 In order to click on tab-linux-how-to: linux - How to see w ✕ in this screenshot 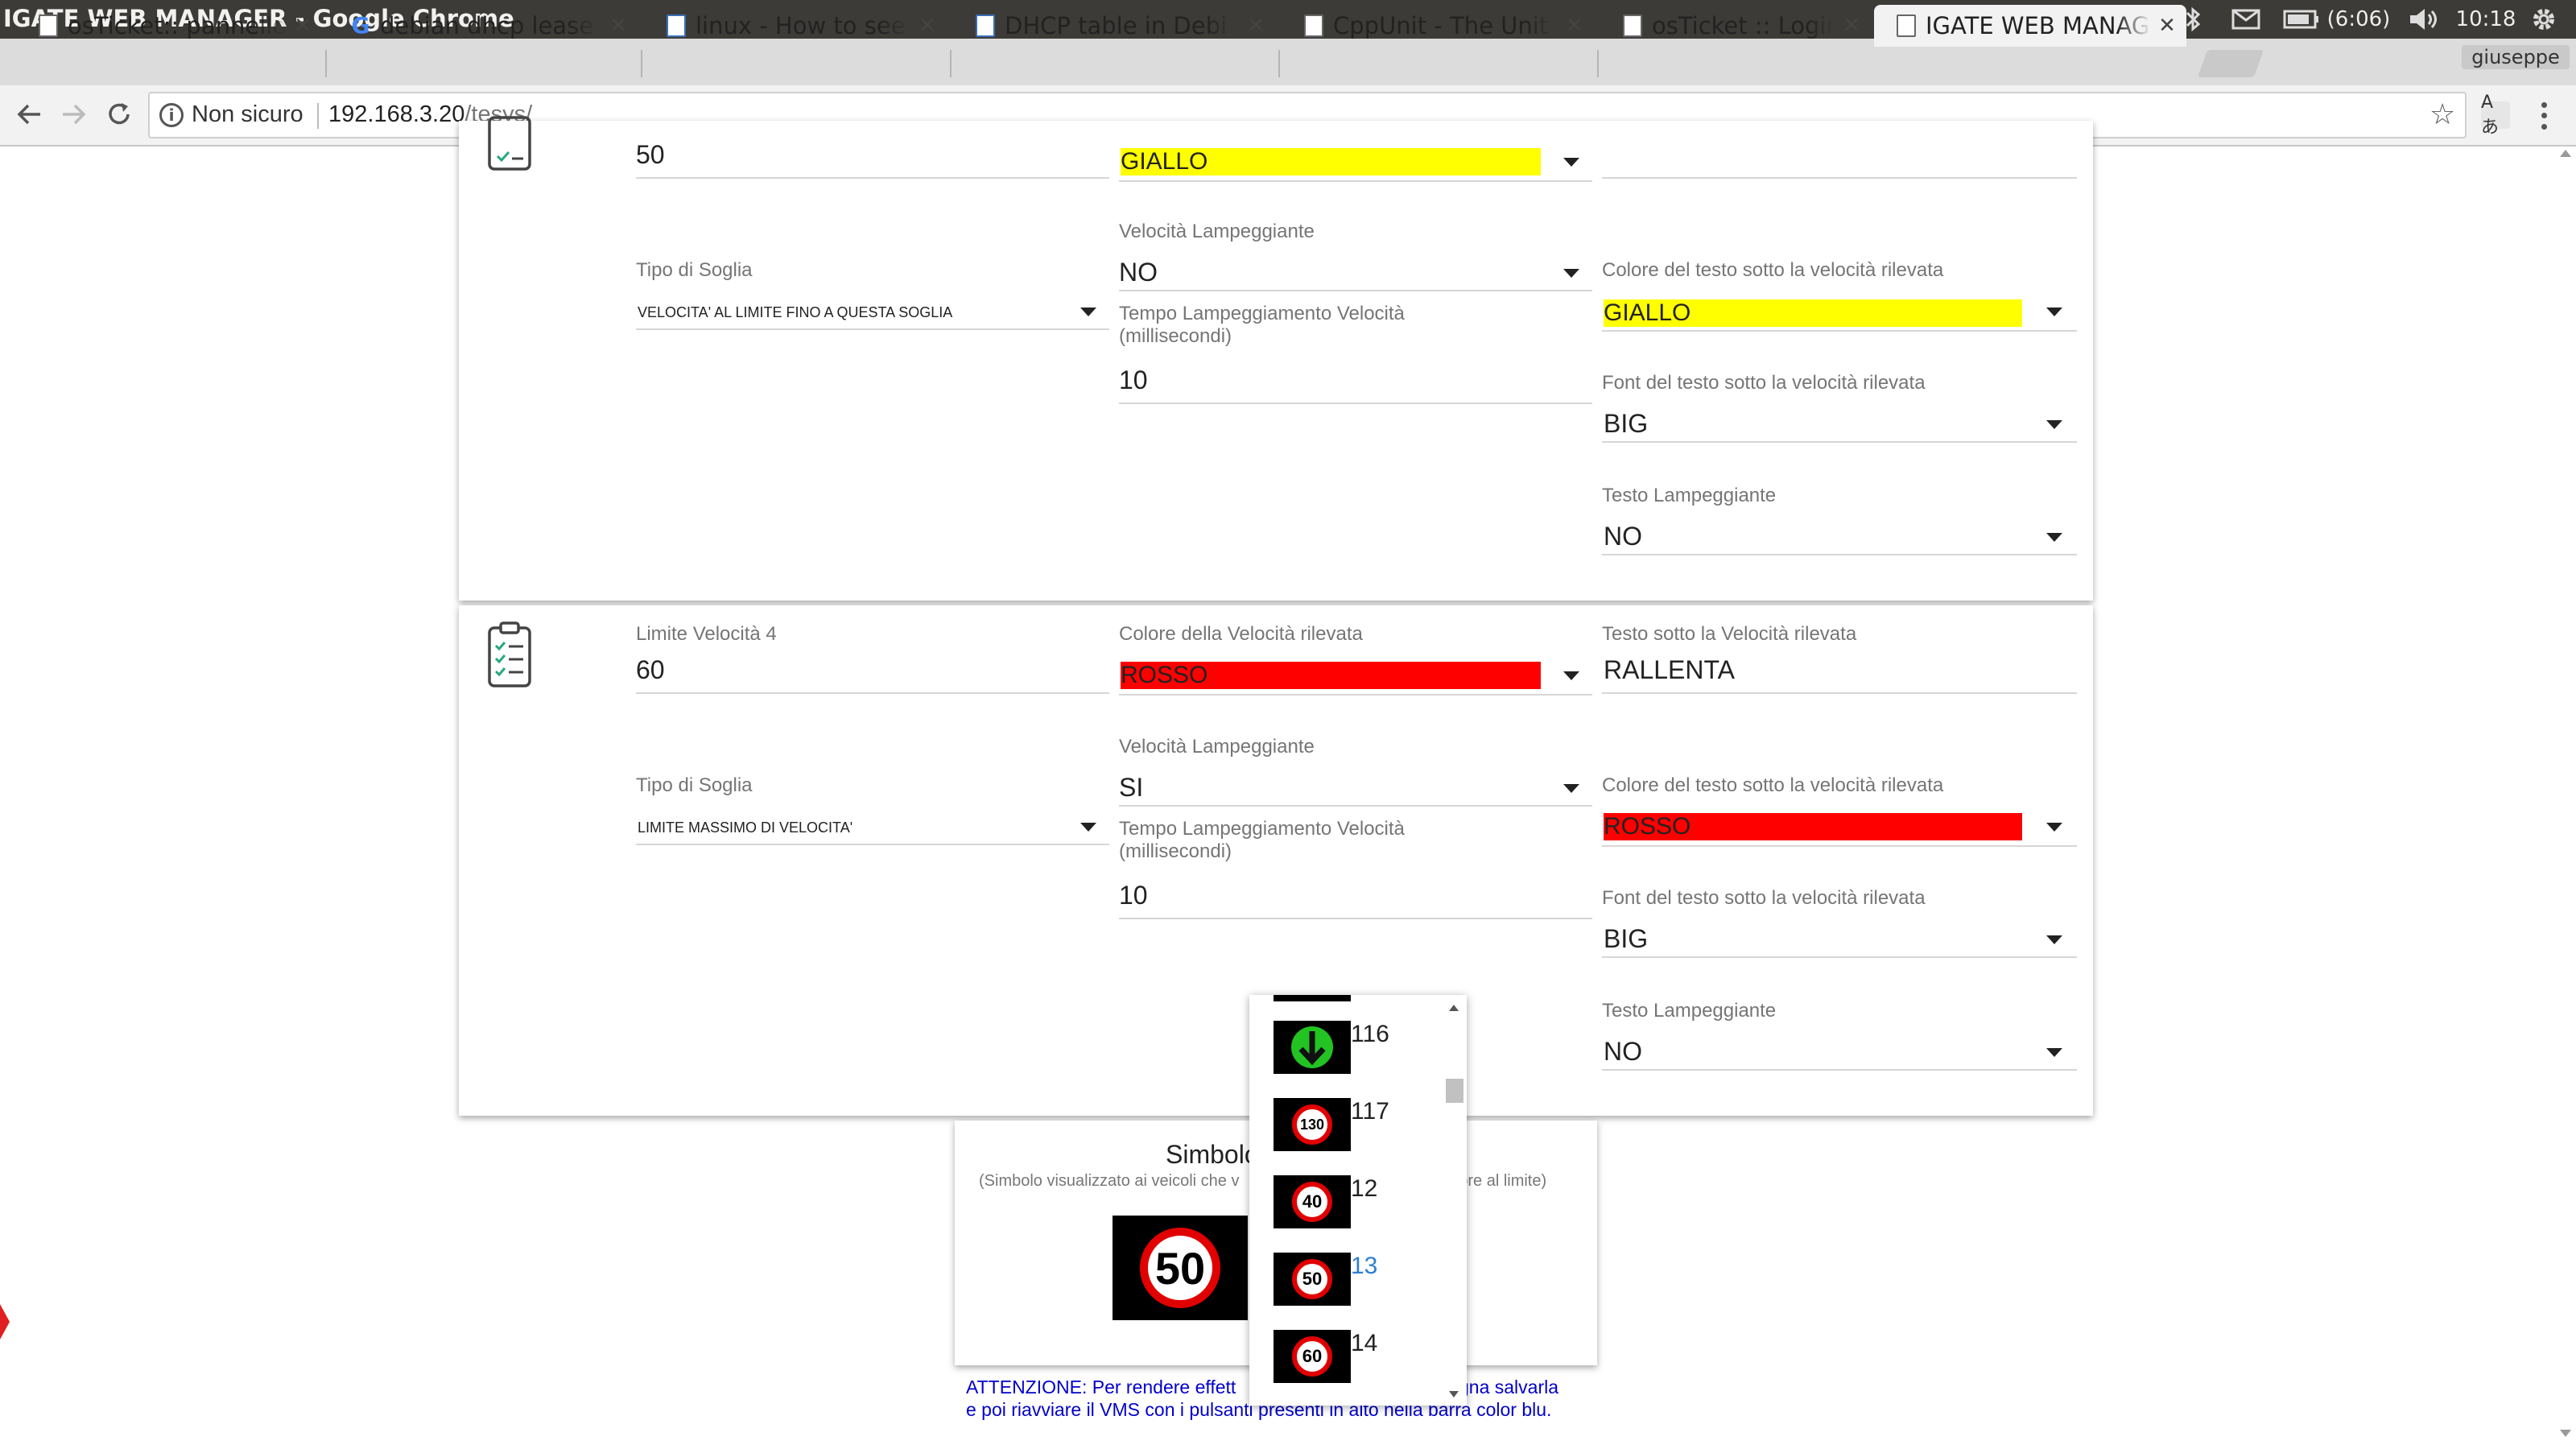, I will do `click(795, 26)`.